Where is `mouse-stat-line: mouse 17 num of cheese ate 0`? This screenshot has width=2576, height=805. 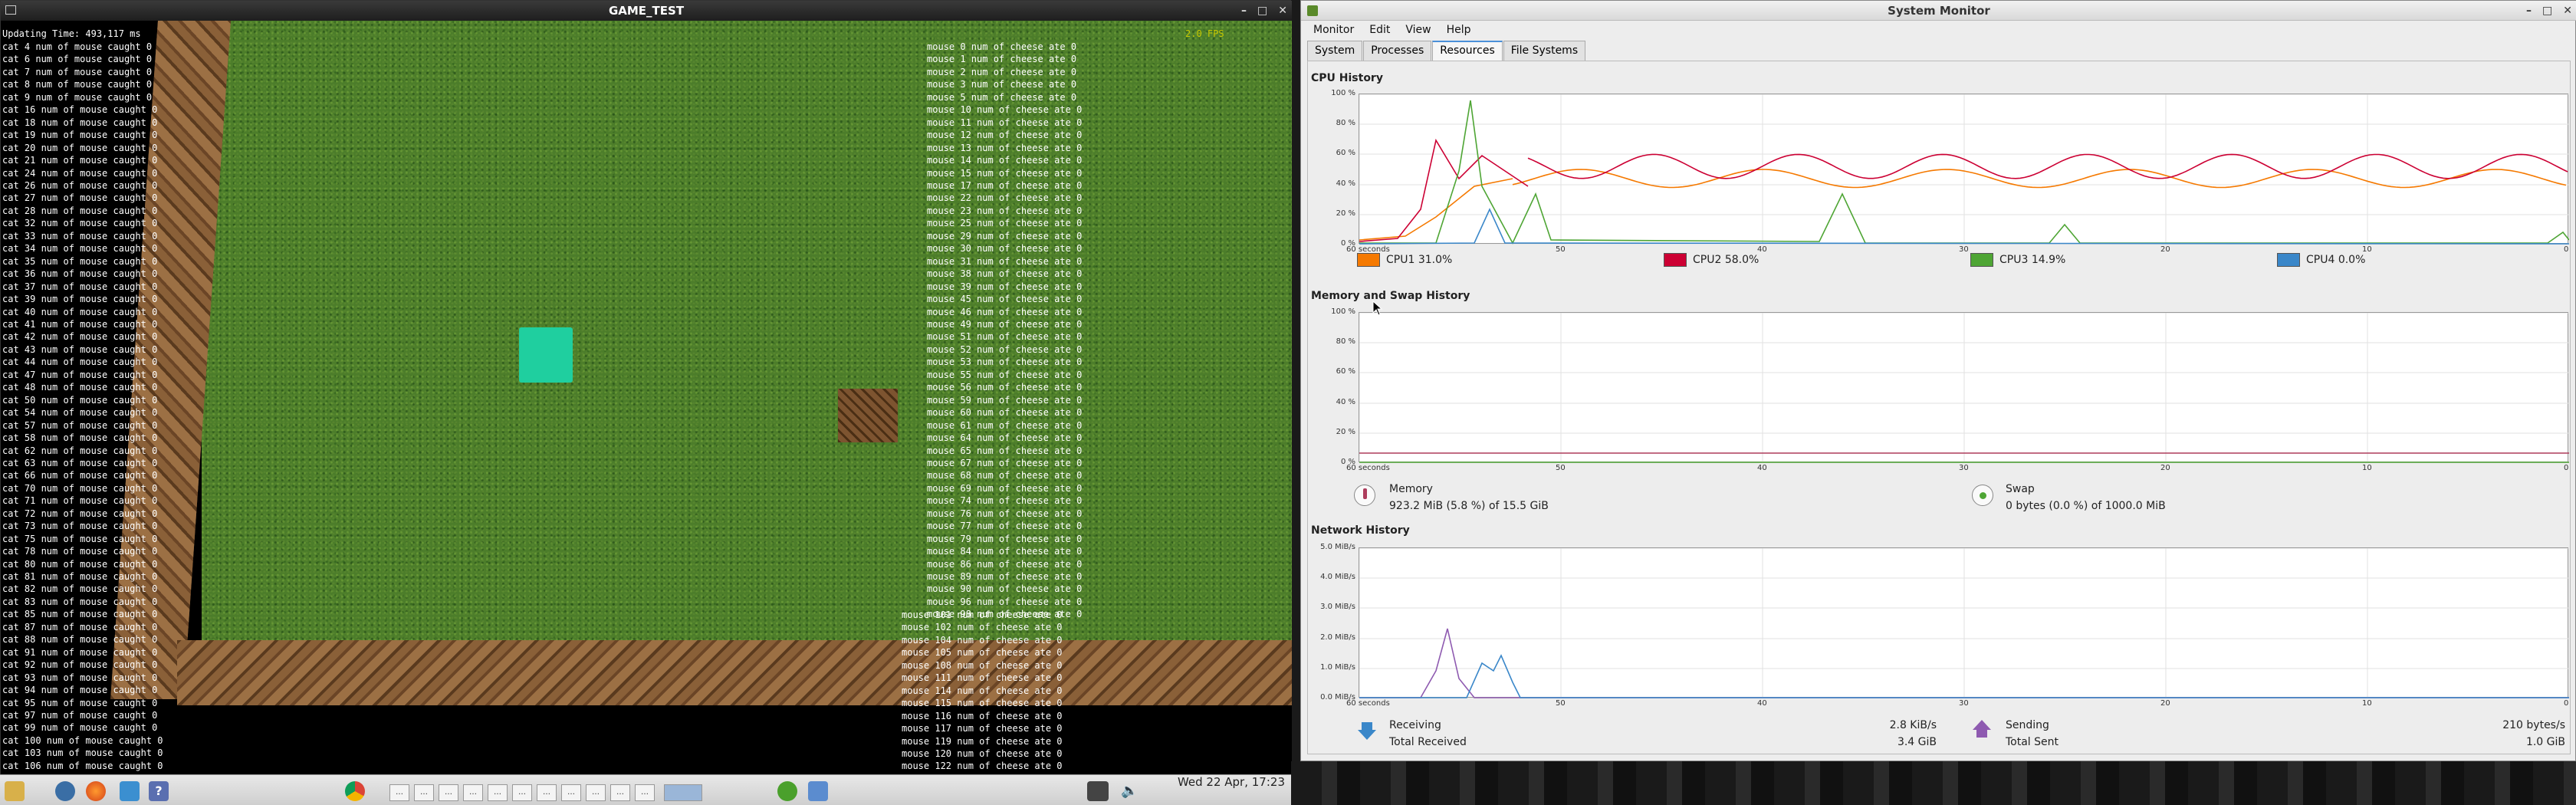
mouse-stat-line: mouse 17 num of cheese ate 0 is located at coordinates (1005, 185).